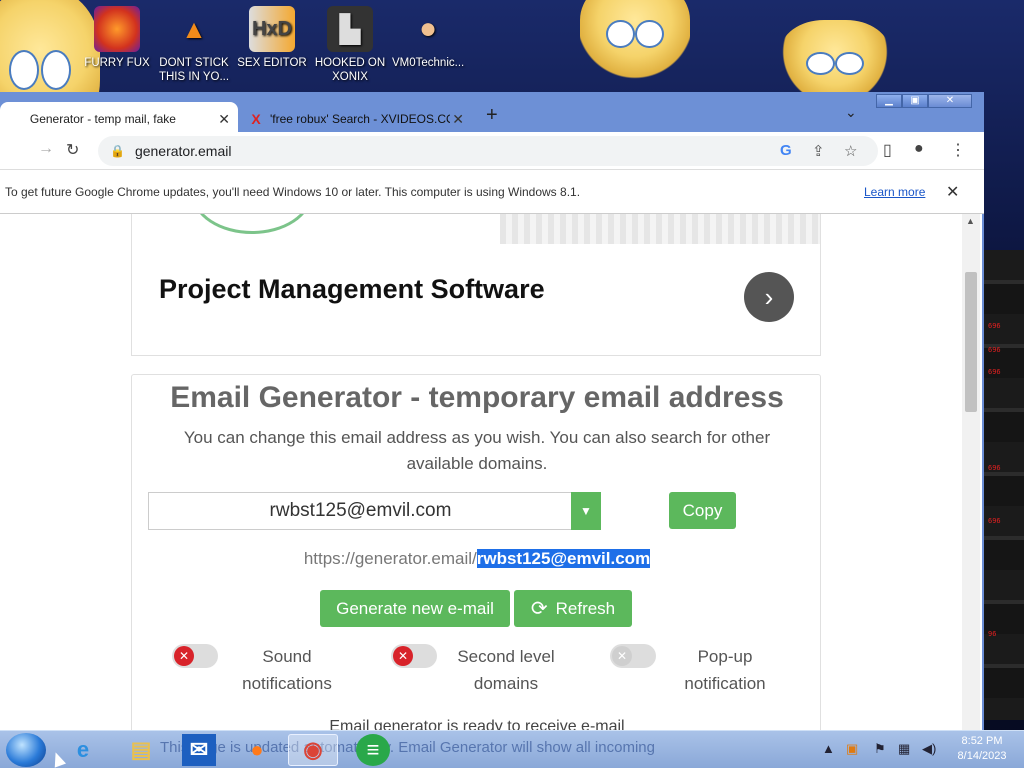  What do you see at coordinates (835, 60) in the screenshot?
I see `cartoon-character-right` at bounding box center [835, 60].